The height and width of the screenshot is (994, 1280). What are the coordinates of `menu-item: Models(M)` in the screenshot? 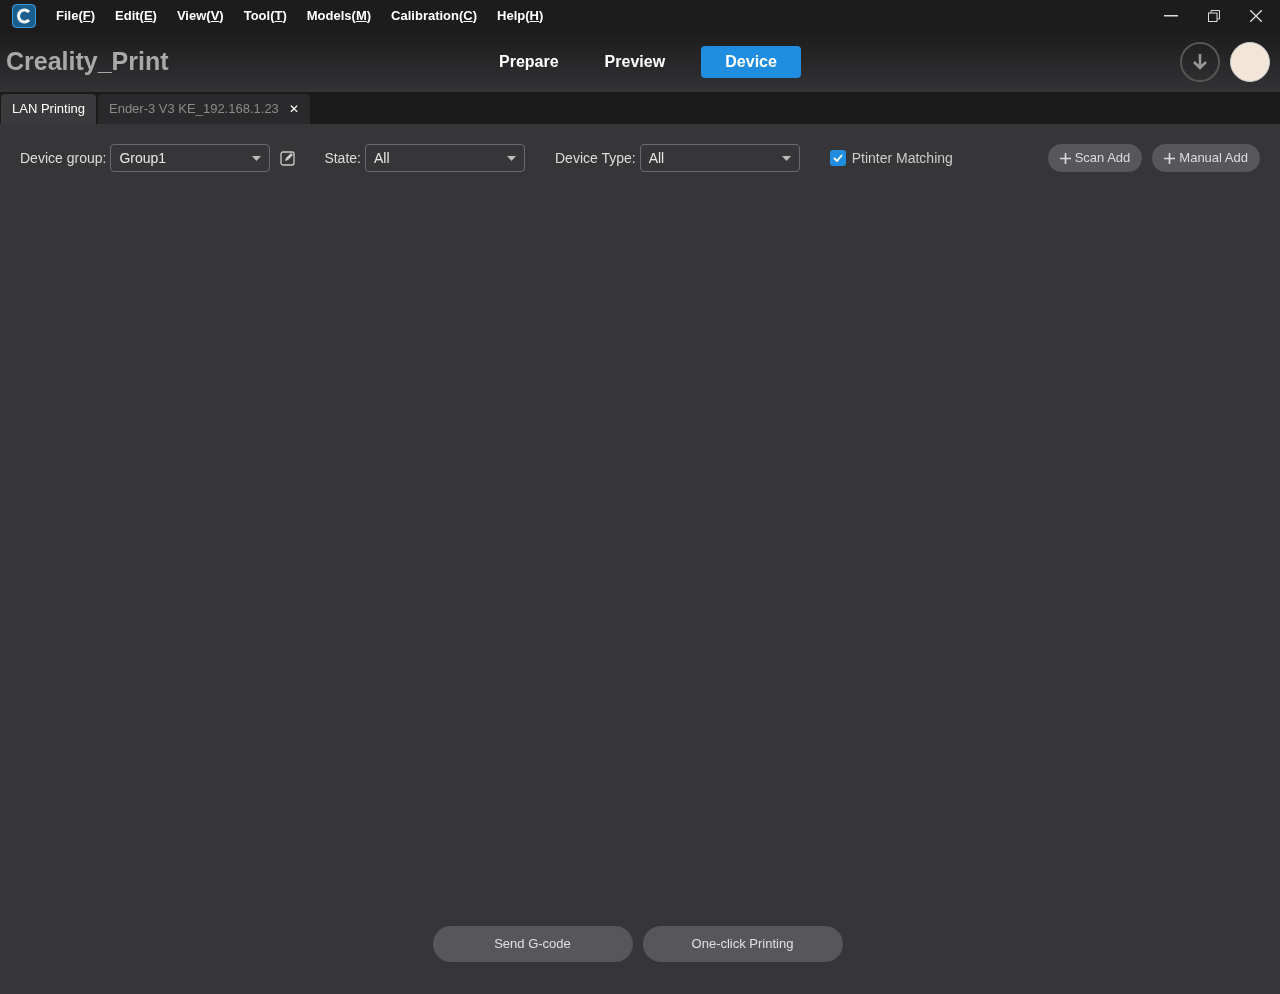 It's located at (339, 16).